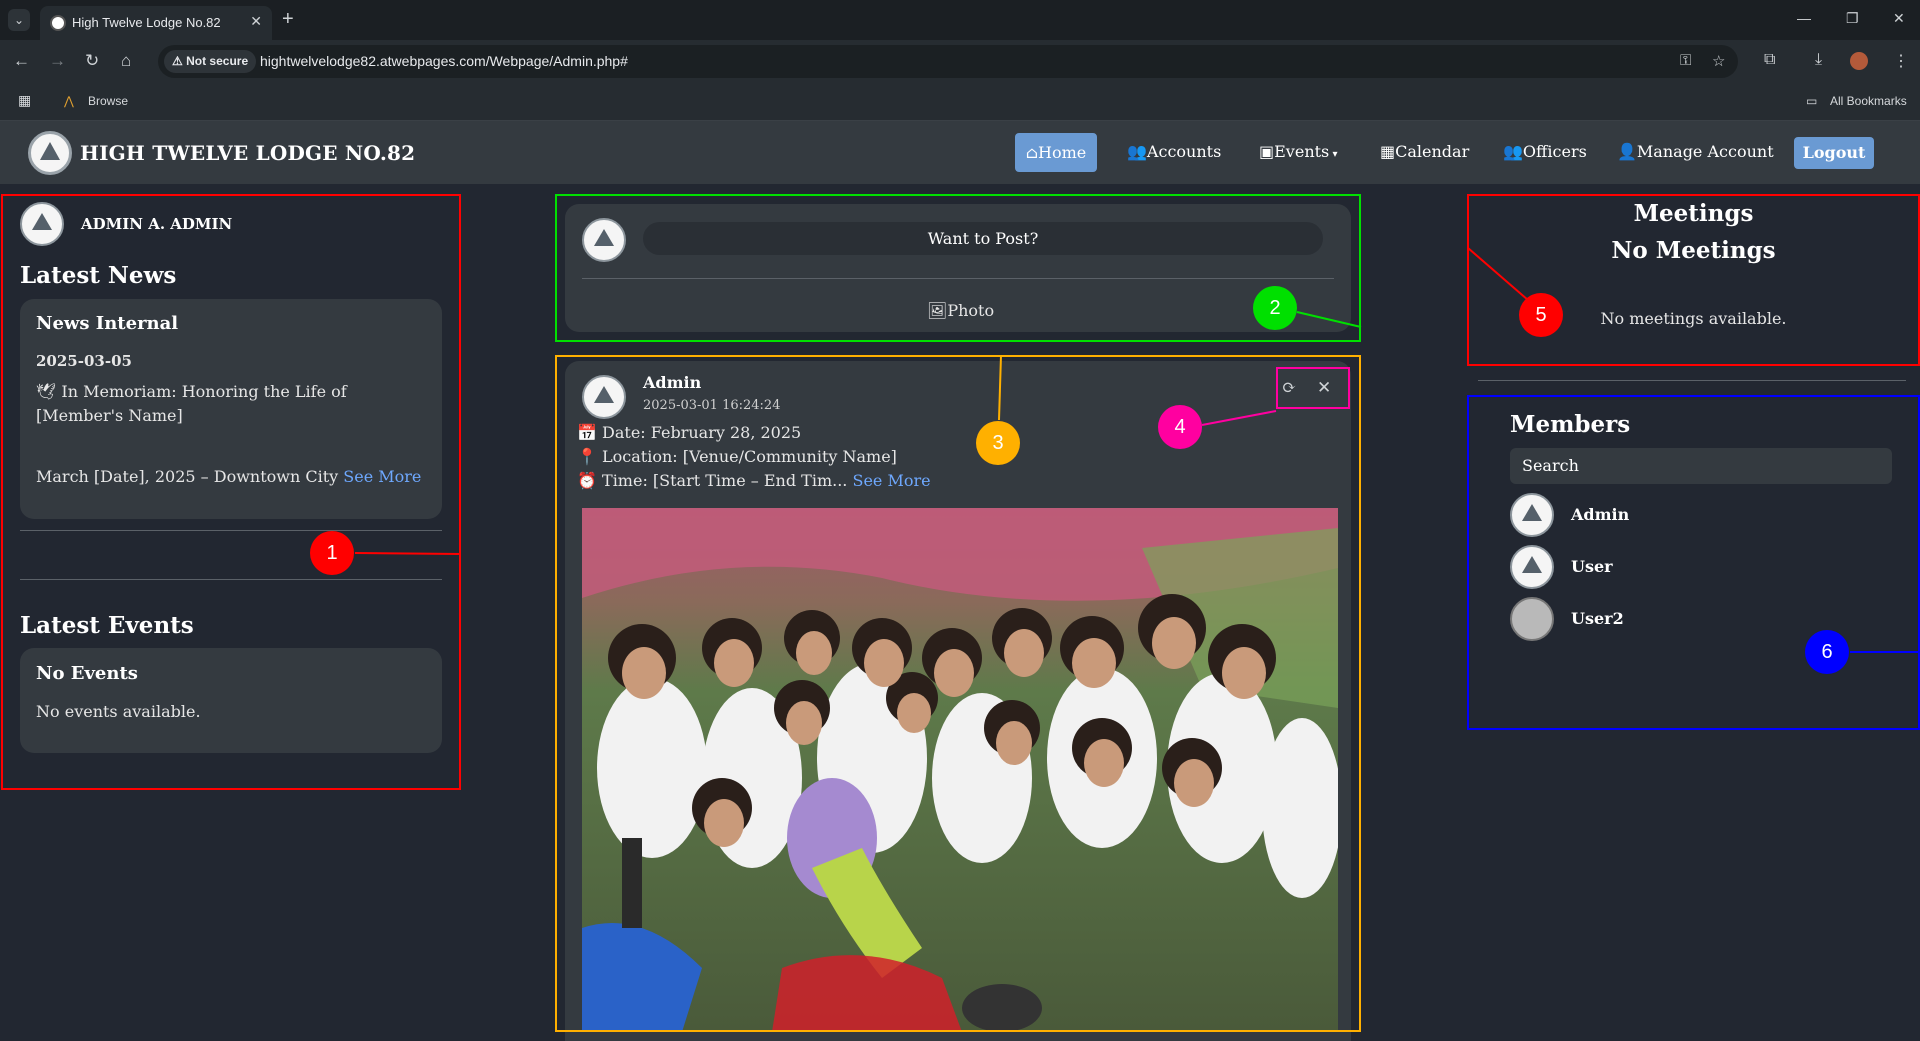  What do you see at coordinates (332, 553) in the screenshot?
I see `annotation-badge-1: 1` at bounding box center [332, 553].